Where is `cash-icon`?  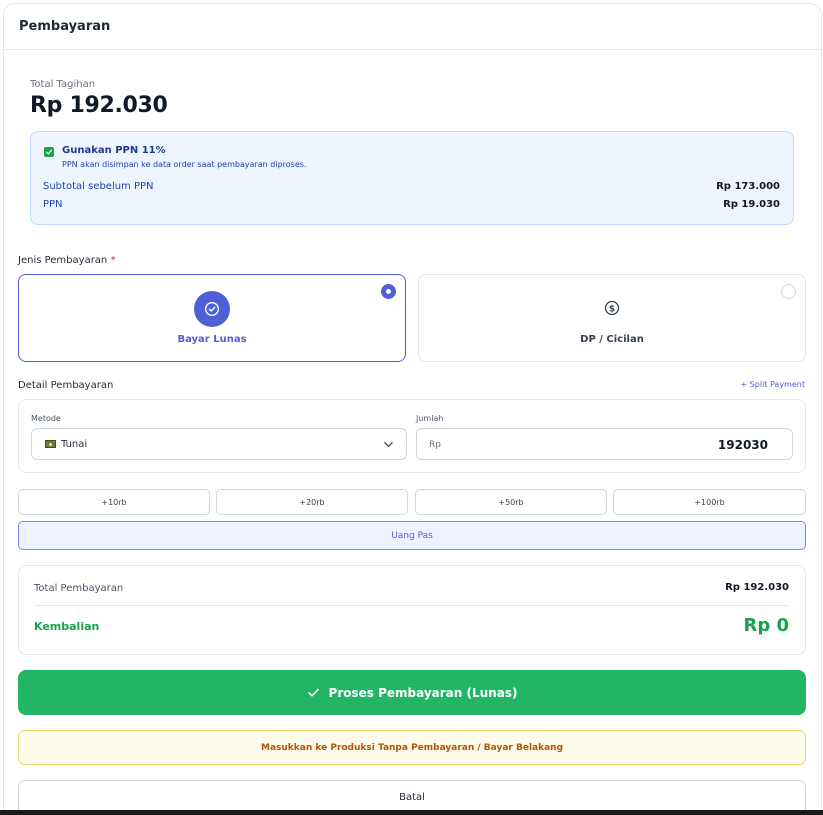 cash-icon is located at coordinates (50, 444).